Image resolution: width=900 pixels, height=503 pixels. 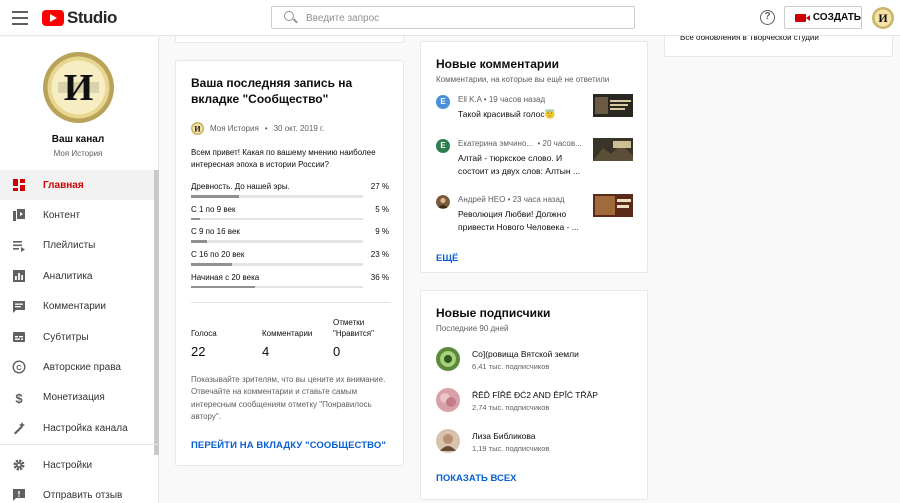 What do you see at coordinates (19, 336) in the screenshot?
I see `subtitles-icon` at bounding box center [19, 336].